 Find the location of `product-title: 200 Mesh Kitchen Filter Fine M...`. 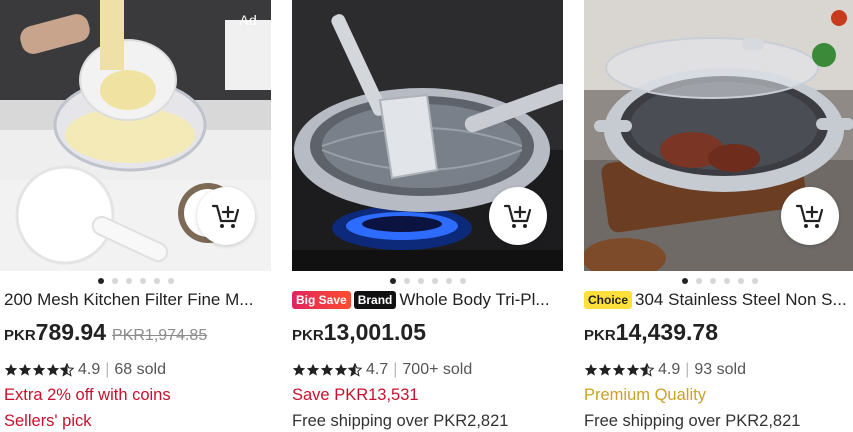

product-title: 200 Mesh Kitchen Filter Fine M... is located at coordinates (128, 300).